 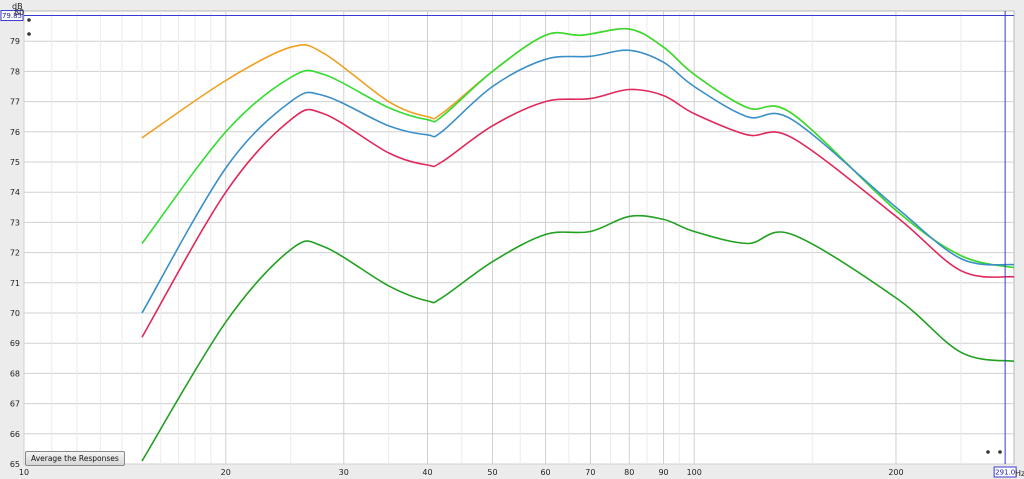 What do you see at coordinates (344, 472) in the screenshot?
I see `x-tick-label: 30` at bounding box center [344, 472].